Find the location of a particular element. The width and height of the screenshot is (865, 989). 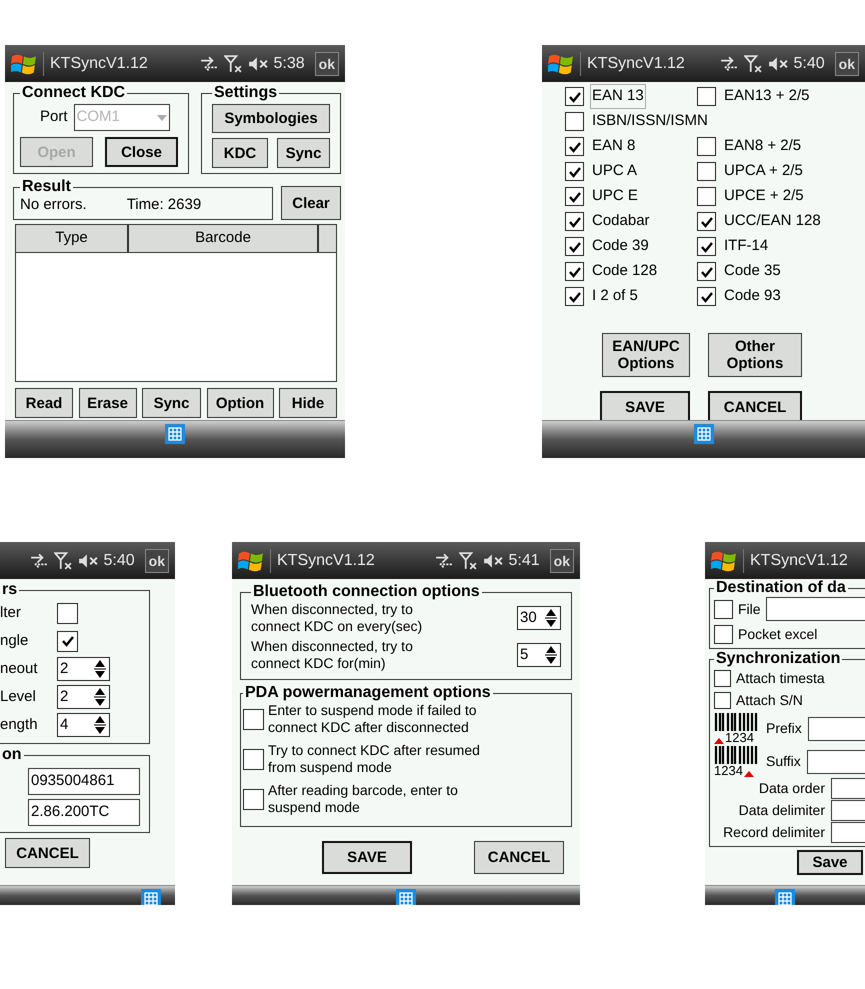

checkbox-label: Code 93 is located at coordinates (752, 296).